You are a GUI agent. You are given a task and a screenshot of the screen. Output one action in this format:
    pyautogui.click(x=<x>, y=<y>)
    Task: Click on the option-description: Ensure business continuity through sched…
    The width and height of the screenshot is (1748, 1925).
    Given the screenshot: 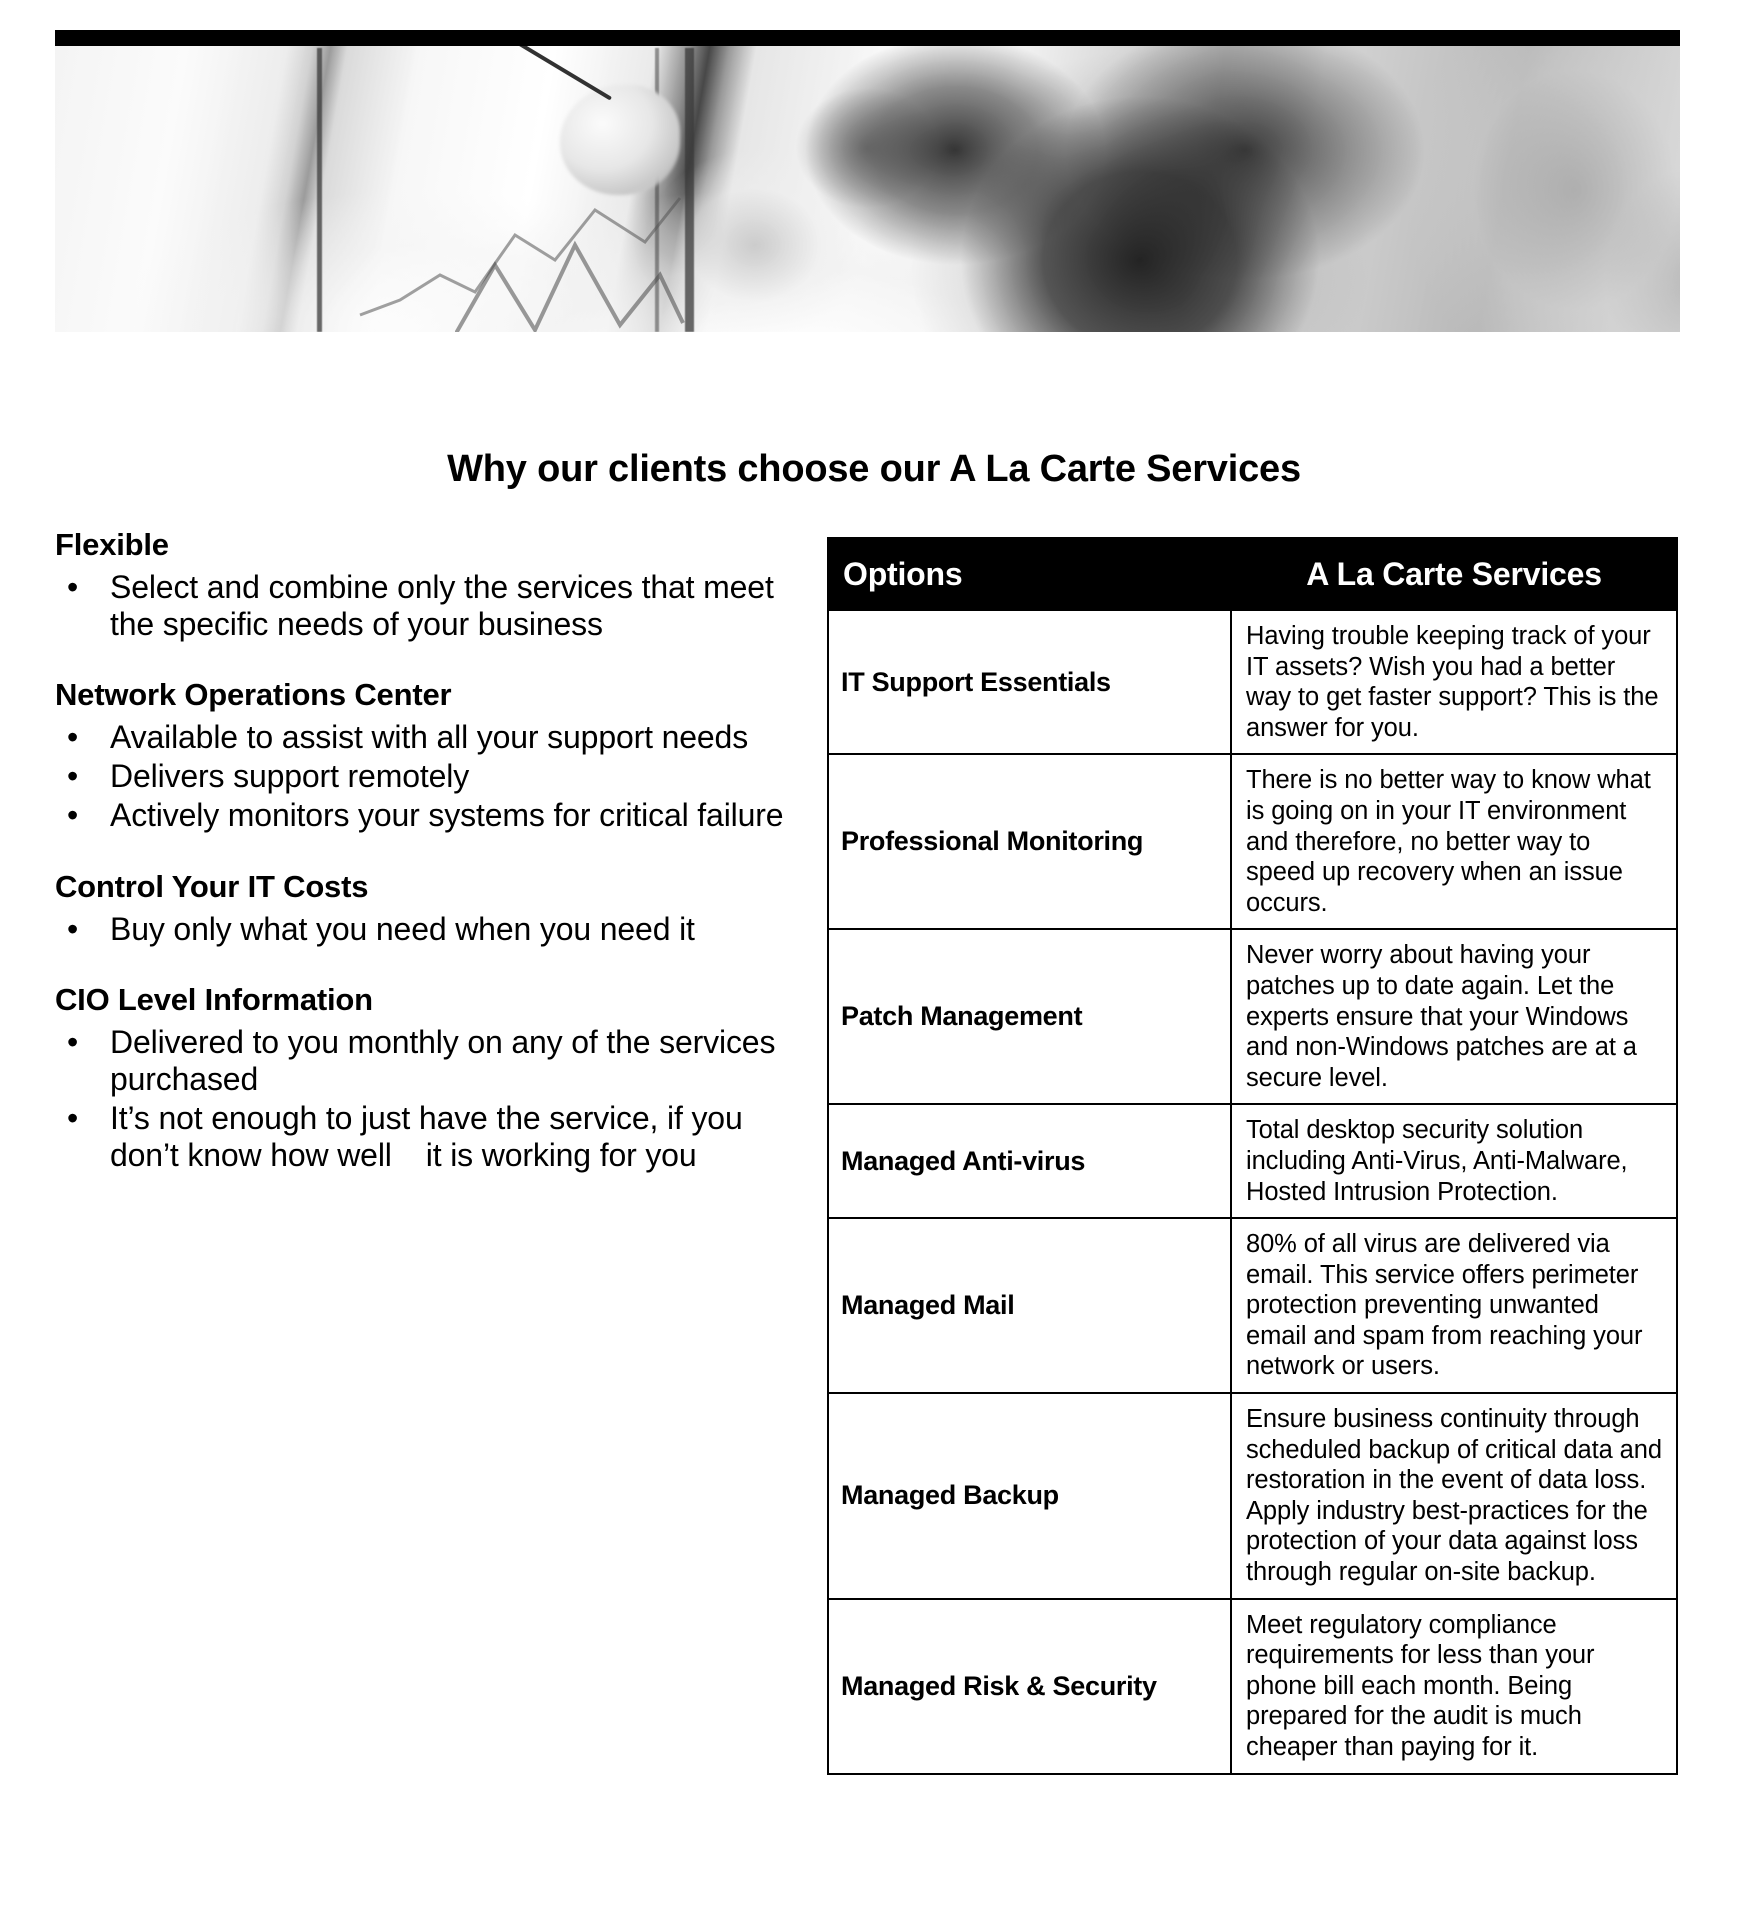 What is the action you would take?
    pyautogui.click(x=1454, y=1496)
    